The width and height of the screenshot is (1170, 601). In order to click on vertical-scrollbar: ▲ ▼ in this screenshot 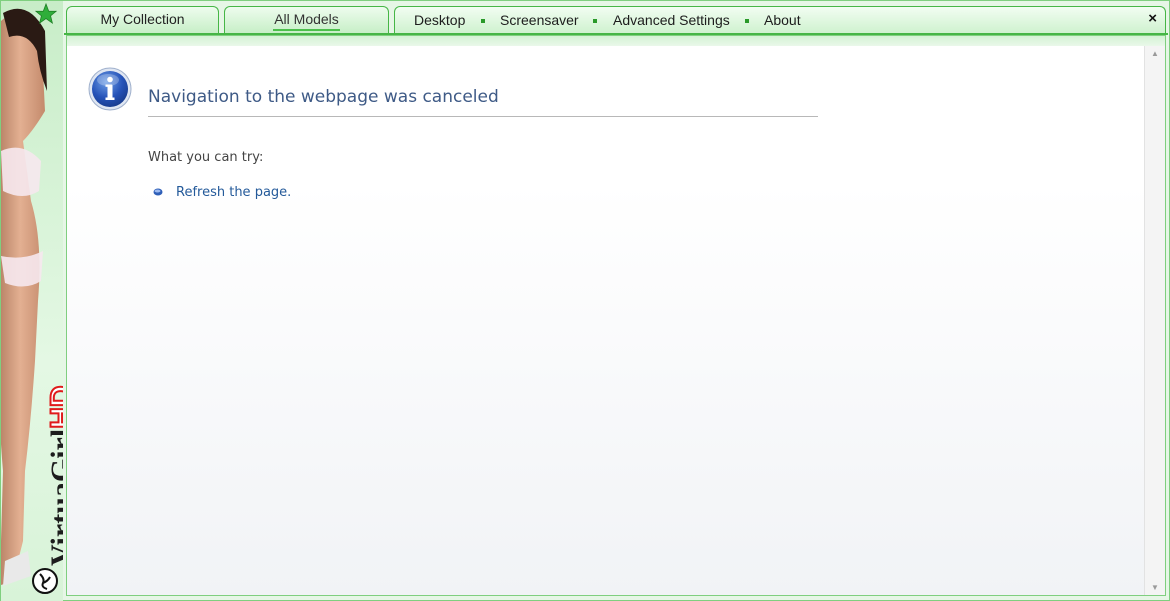, I will do `click(1154, 320)`.